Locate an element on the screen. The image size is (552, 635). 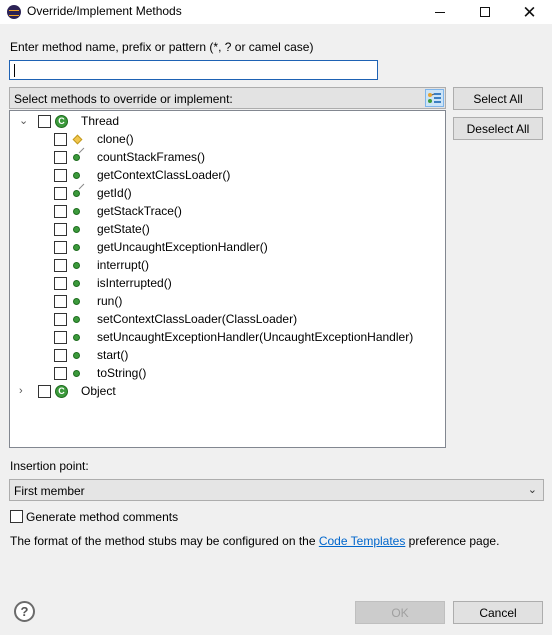
tree-method-row: countStackFrames() is located at coordinates (225, 158).